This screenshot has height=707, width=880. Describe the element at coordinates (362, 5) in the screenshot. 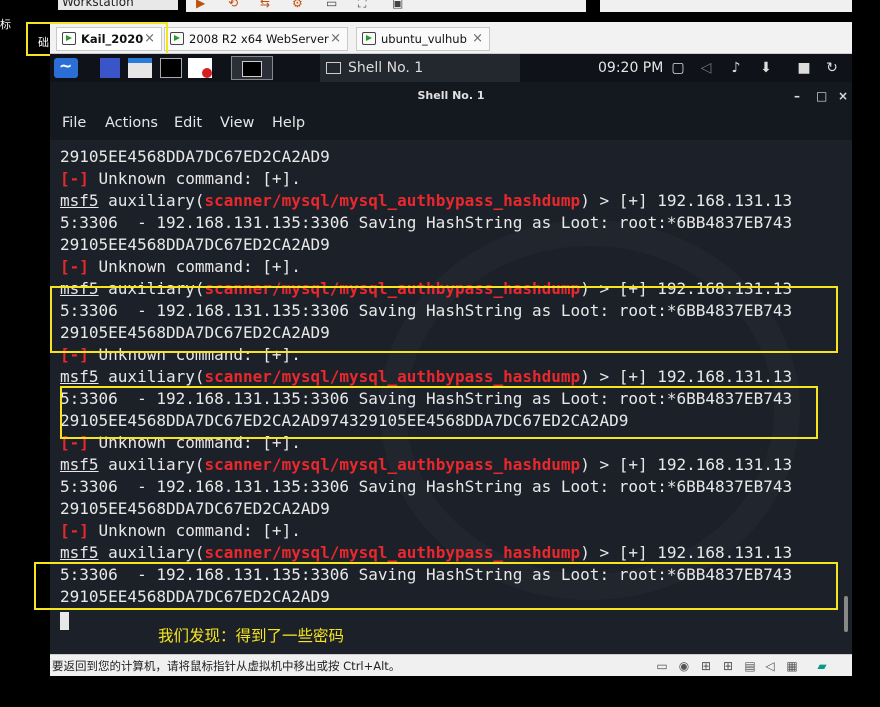

I see `fullscreen-icon: ⛶` at that location.